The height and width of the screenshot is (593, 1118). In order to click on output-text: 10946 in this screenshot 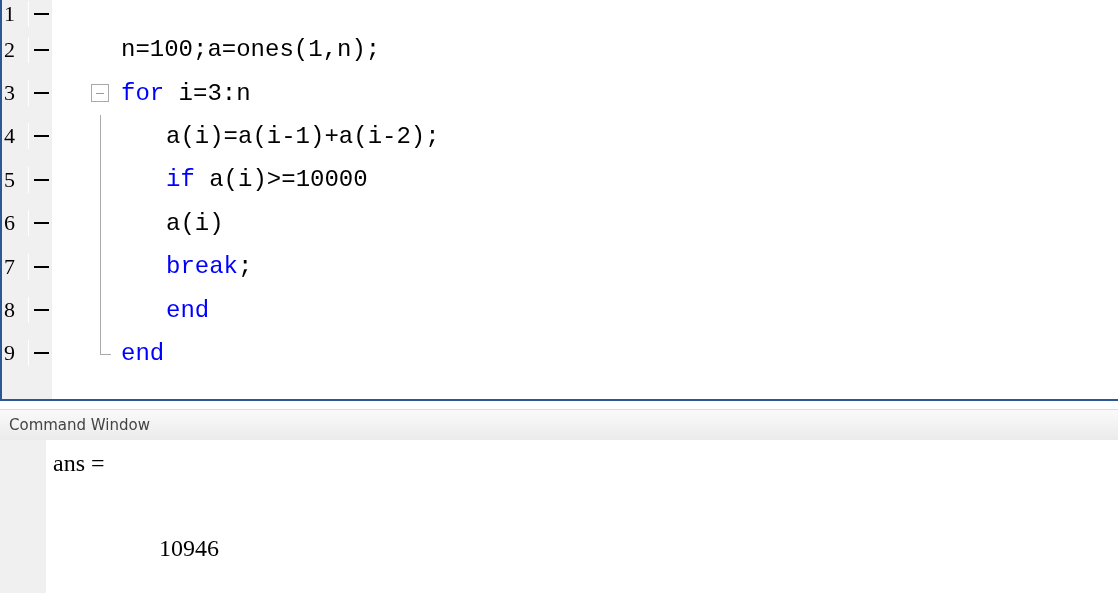, I will do `click(189, 548)`.